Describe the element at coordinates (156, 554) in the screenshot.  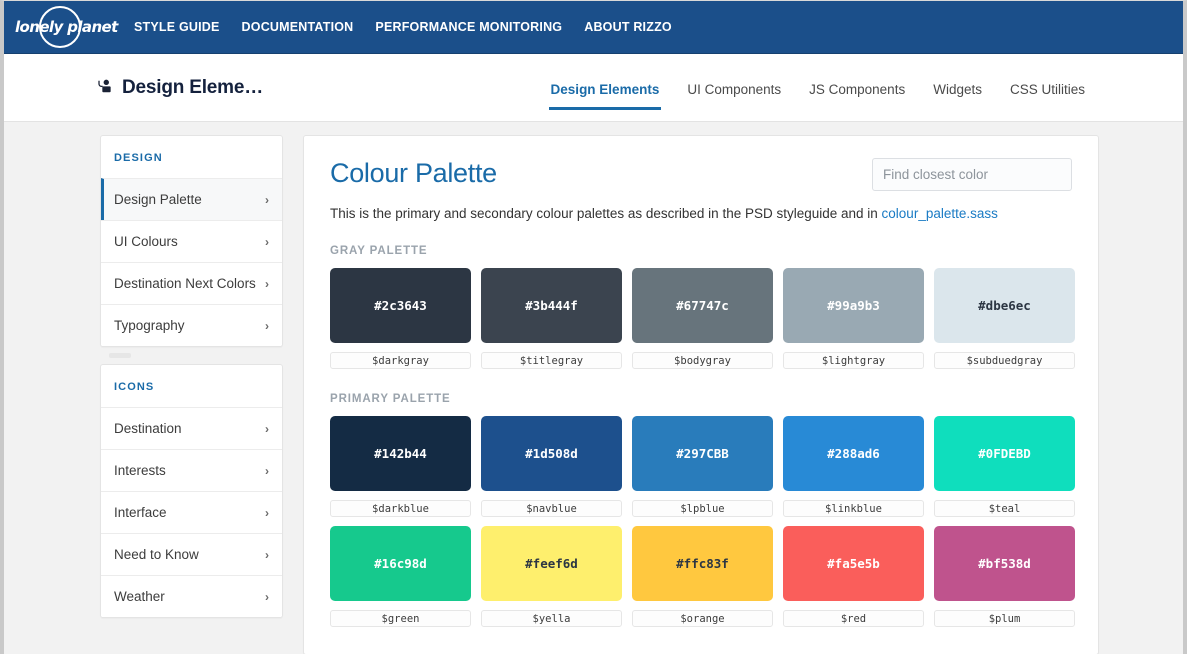
I see `sidebar-item-label: Need to Know` at that location.